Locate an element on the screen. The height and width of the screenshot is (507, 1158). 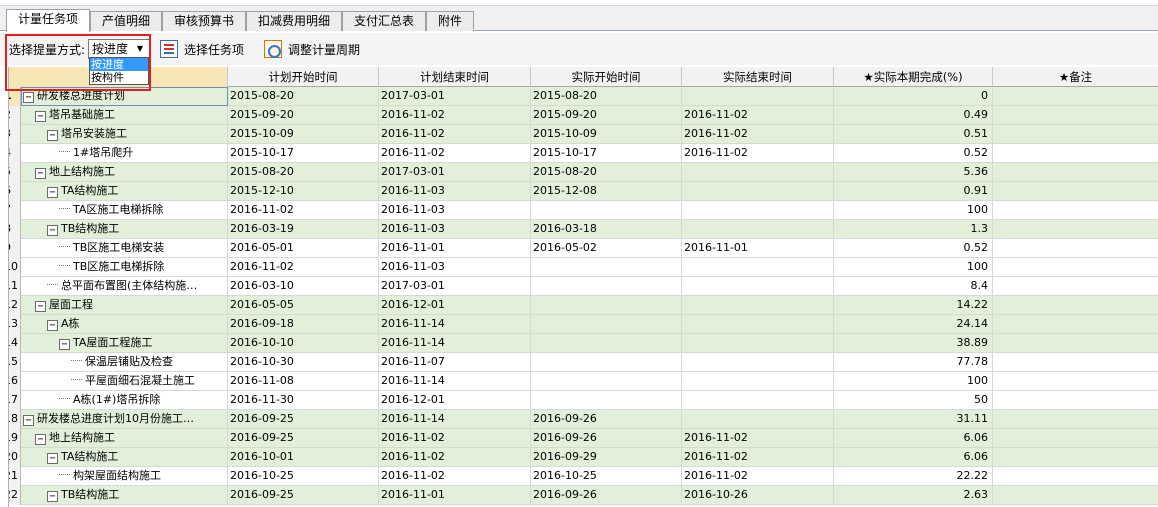
task-name-cell: − 研发楼总进度计划 is located at coordinates (124, 96).